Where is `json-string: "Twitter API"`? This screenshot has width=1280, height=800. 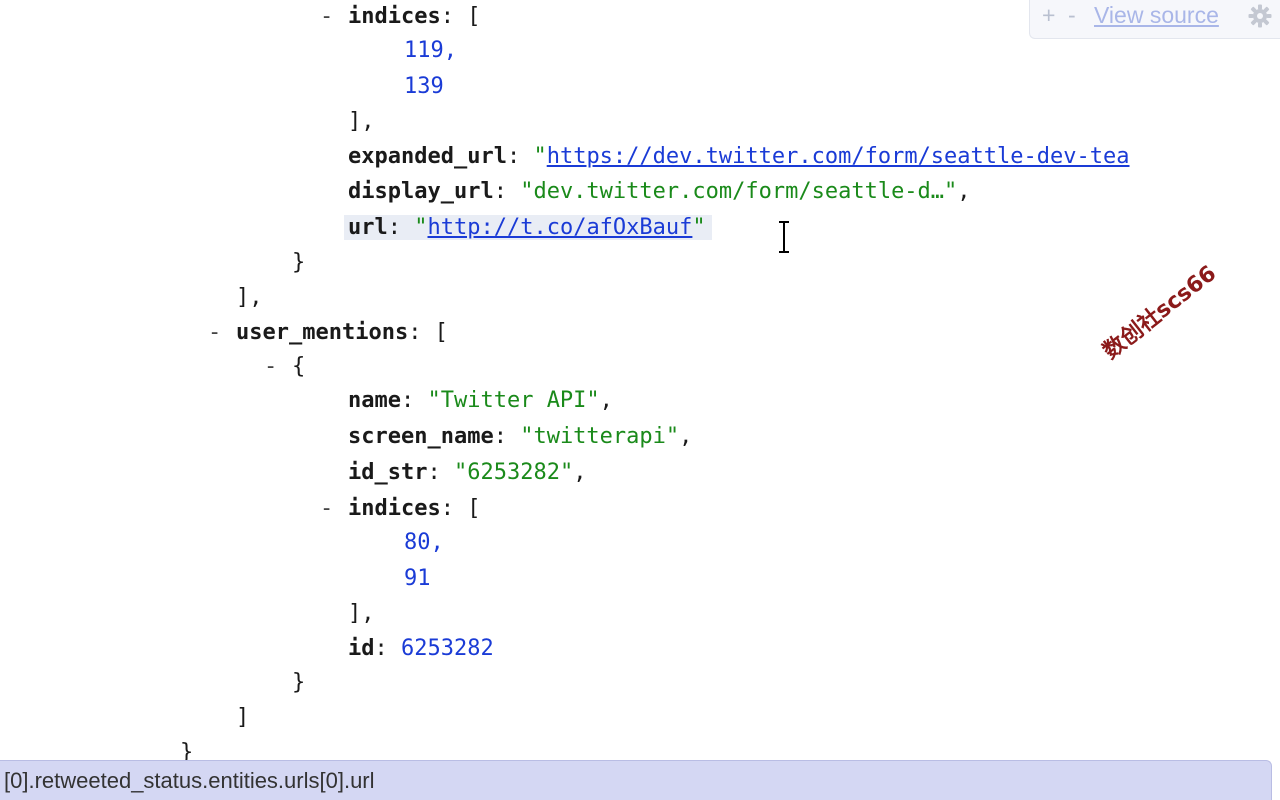
json-string: "Twitter API" is located at coordinates (513, 400).